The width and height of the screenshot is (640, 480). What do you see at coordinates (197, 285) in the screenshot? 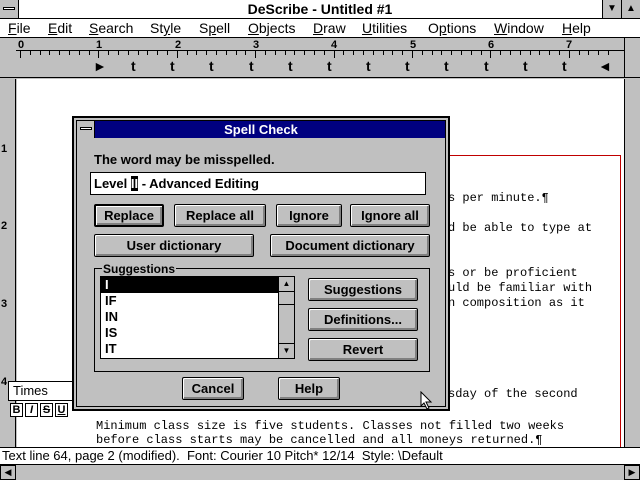
I see `suggestion-item: I` at bounding box center [197, 285].